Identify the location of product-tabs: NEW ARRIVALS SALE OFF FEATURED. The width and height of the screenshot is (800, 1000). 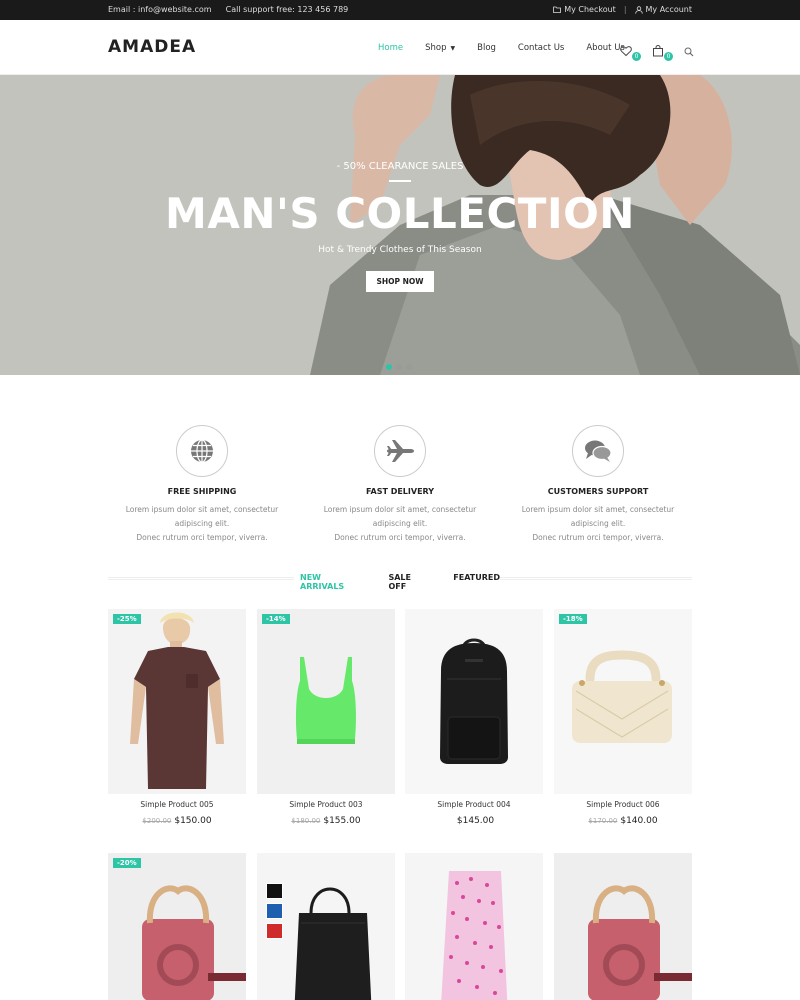
(400, 582).